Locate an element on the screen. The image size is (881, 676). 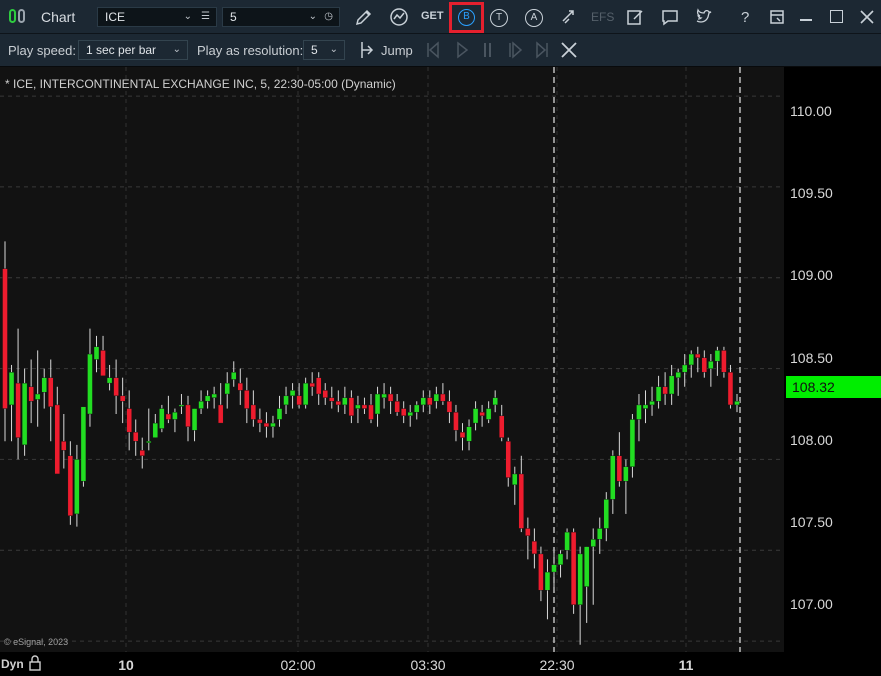
title-bar: Chart ICE ⌄ ☰ 5 ⌄ ◷ GET B T A EFS ? is located at coordinates (440, 17).